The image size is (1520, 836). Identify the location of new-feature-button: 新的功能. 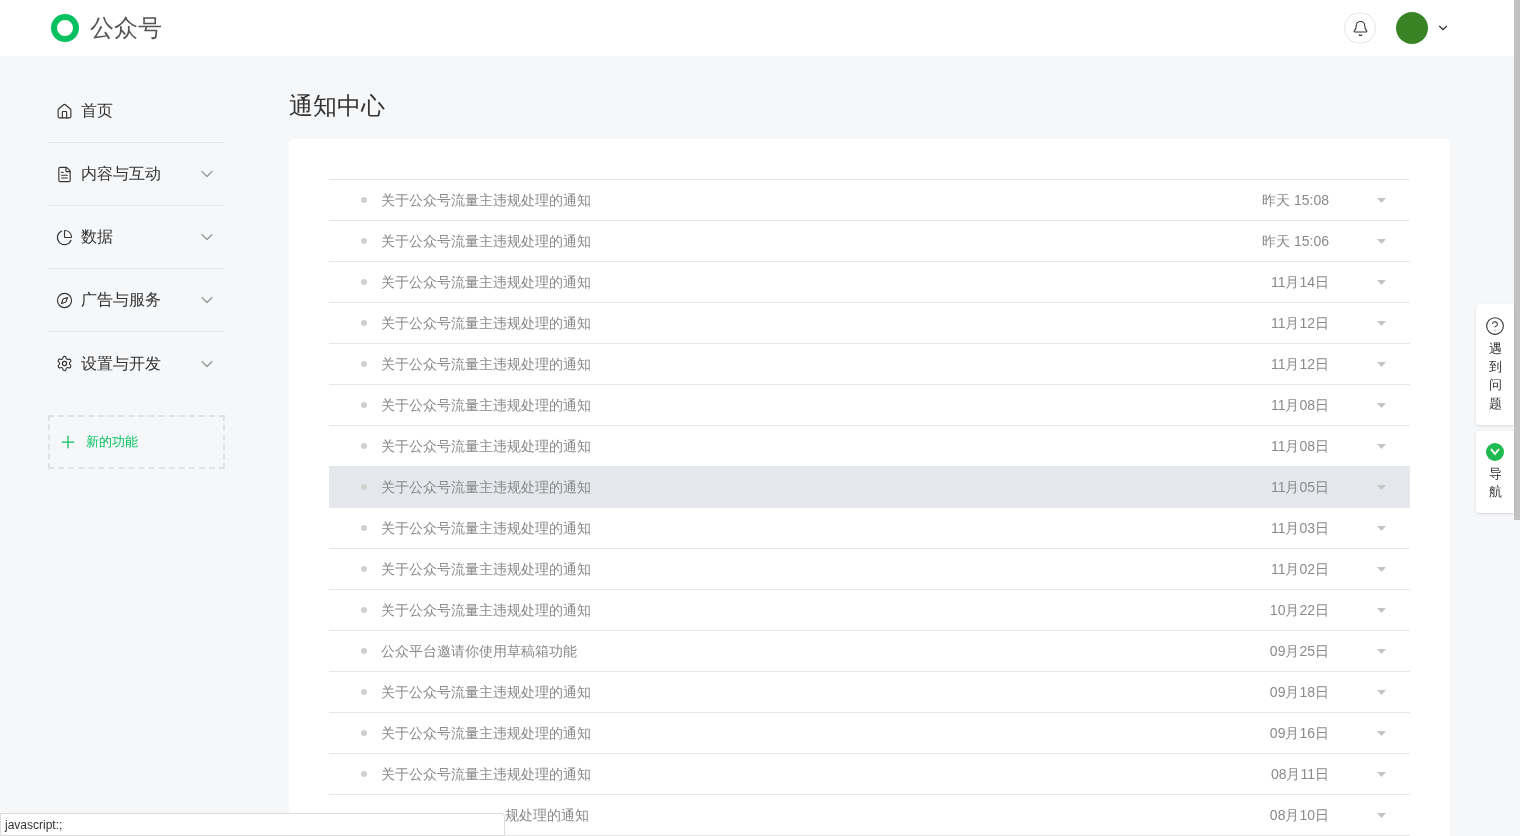
(136, 442).